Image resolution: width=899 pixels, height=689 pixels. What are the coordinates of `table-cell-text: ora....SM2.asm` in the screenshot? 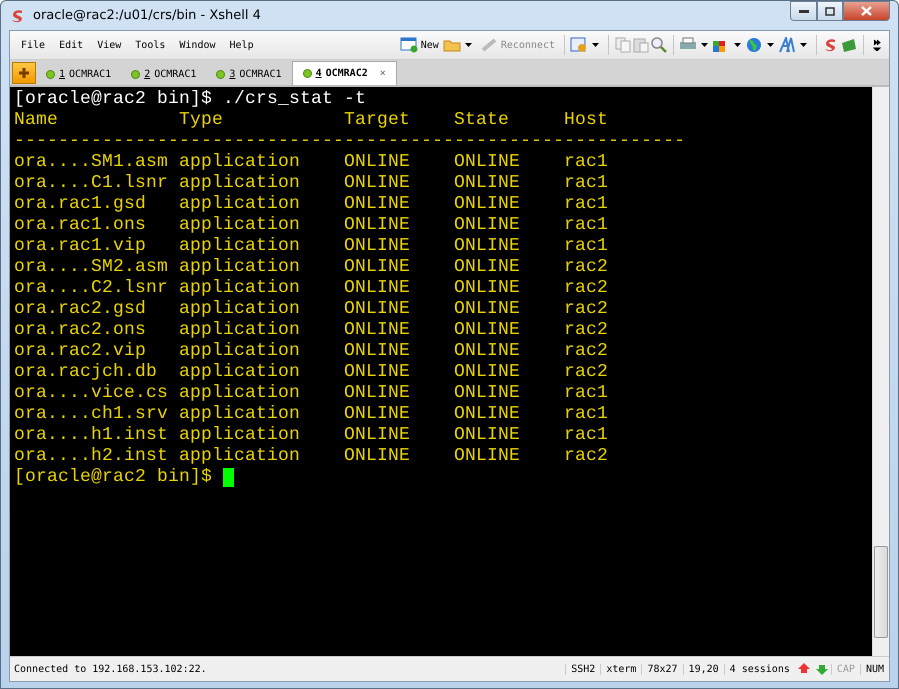 It's located at (92, 267).